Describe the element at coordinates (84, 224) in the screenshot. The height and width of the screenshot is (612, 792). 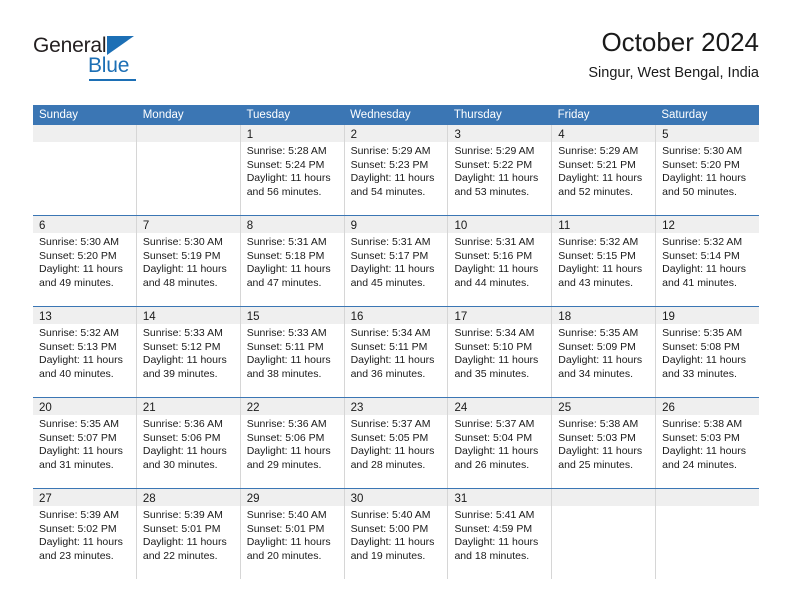
I see `day-number-band: 6` at that location.